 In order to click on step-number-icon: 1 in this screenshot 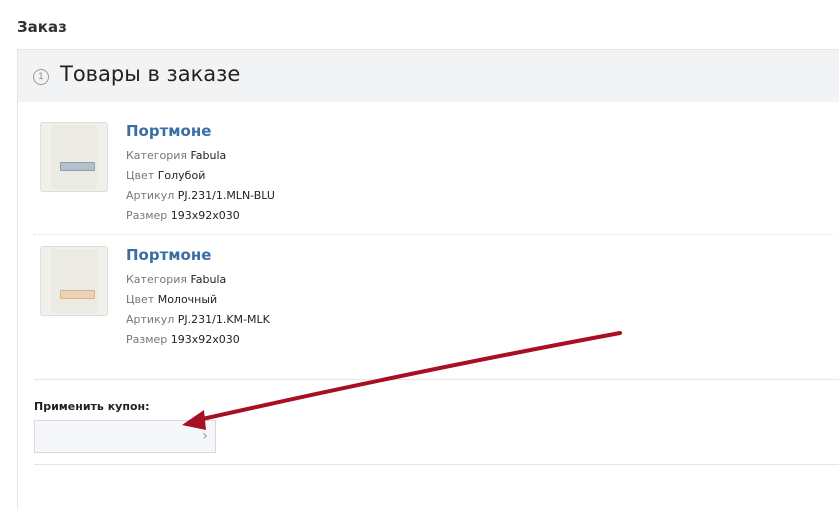, I will do `click(41, 77)`.